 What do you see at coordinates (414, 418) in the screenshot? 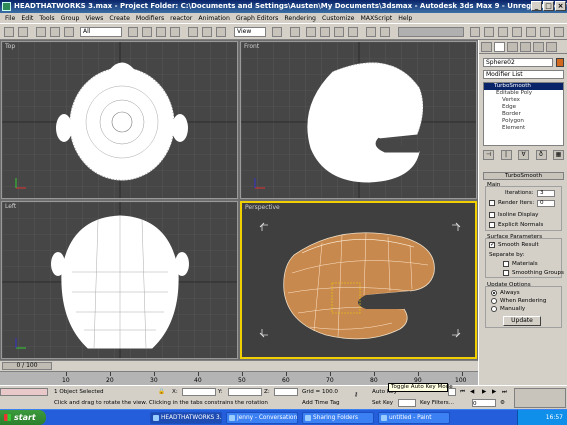
I see `task-paint: untitled - Paint` at bounding box center [414, 418].